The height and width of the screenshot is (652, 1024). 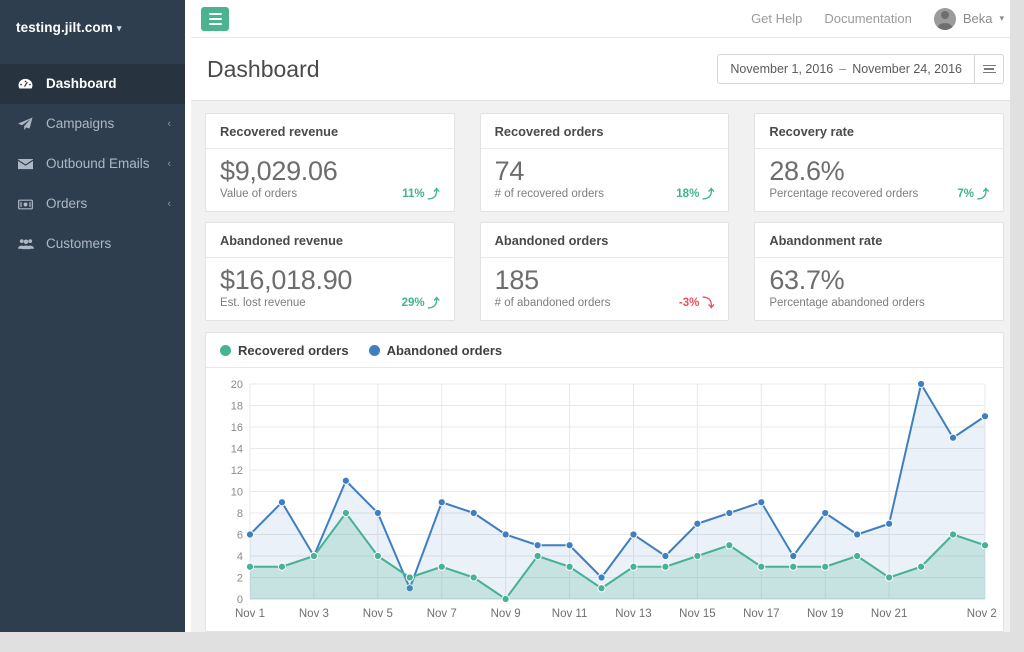 What do you see at coordinates (240, 600) in the screenshot?
I see `y-tick-label: 0` at bounding box center [240, 600].